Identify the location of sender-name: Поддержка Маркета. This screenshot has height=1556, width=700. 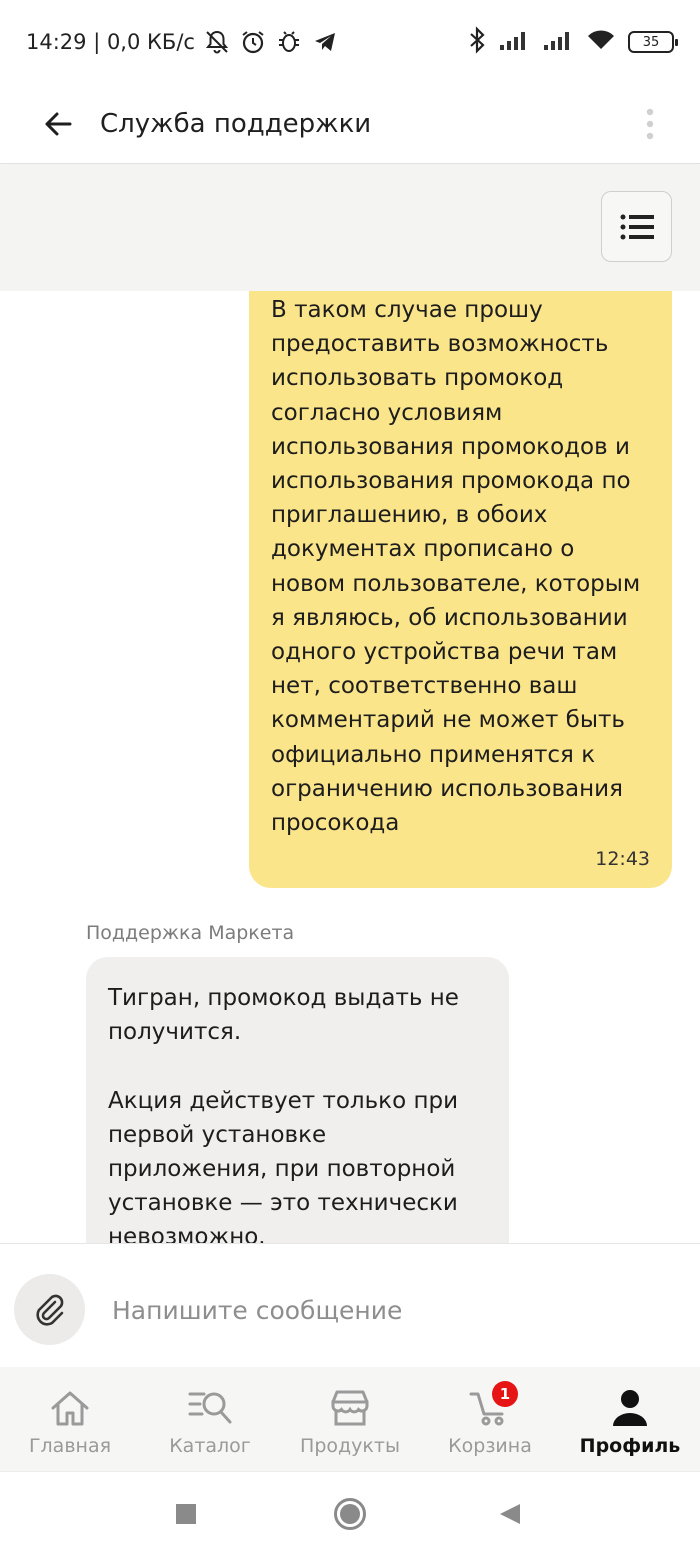
(190, 933).